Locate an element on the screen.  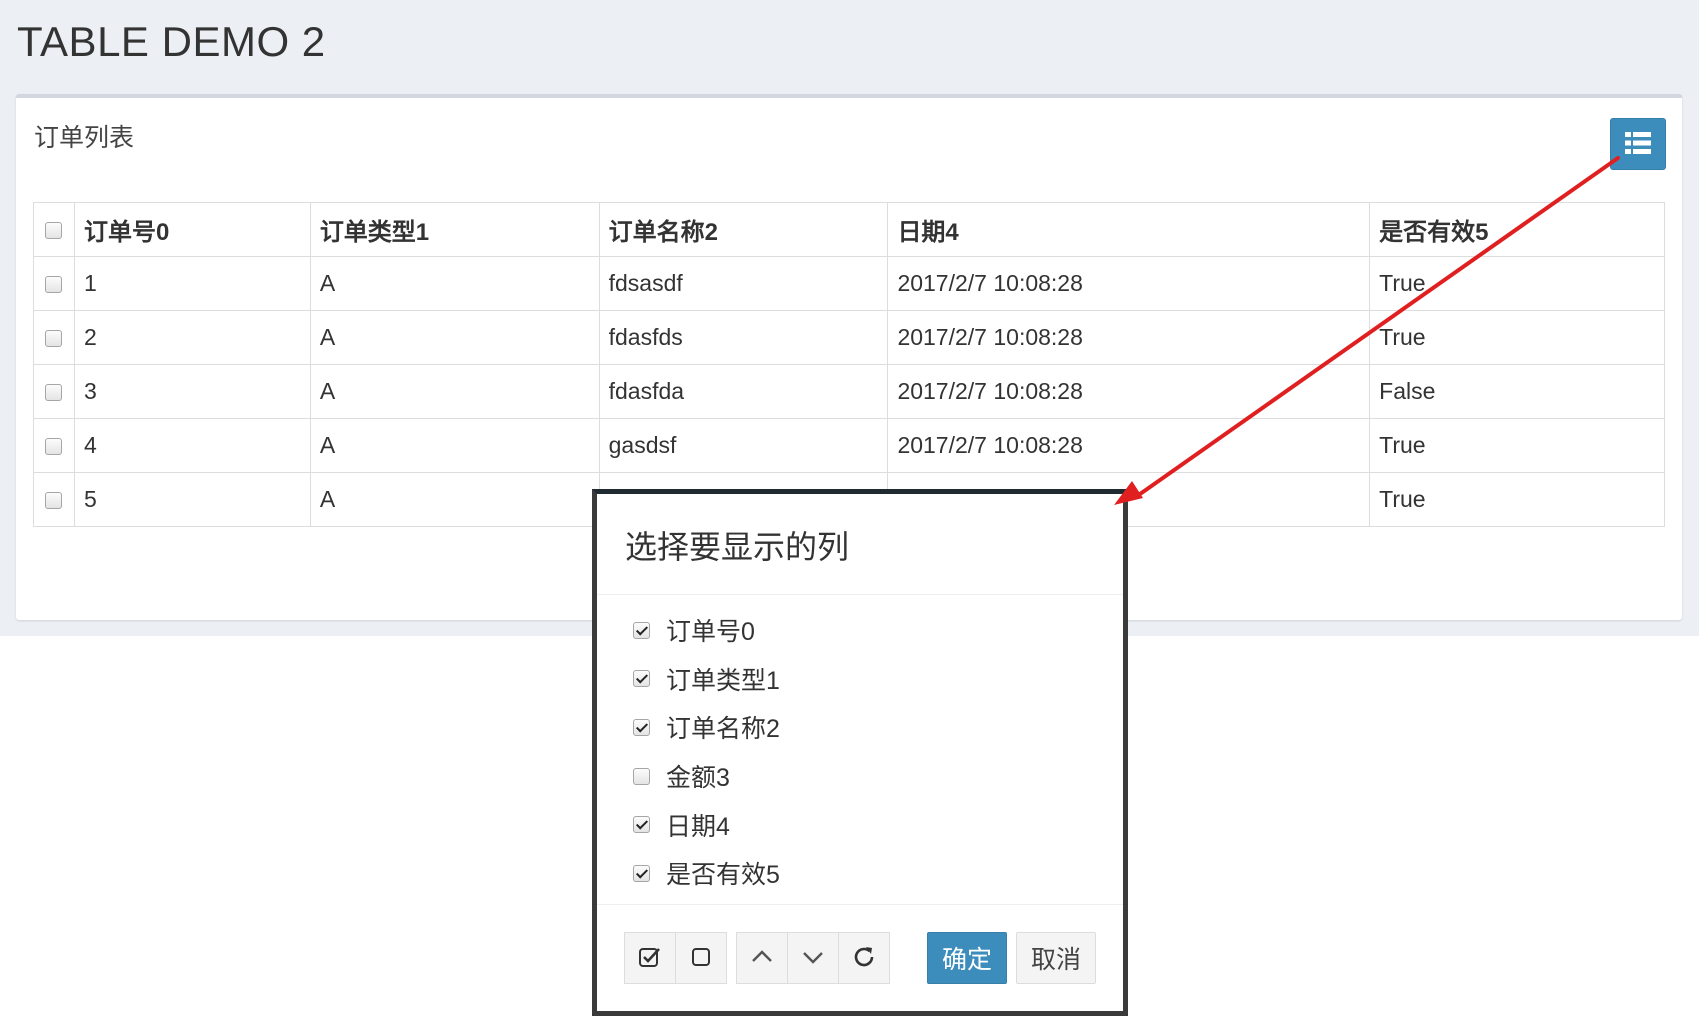
confirm-button: 确定 is located at coordinates (967, 958).